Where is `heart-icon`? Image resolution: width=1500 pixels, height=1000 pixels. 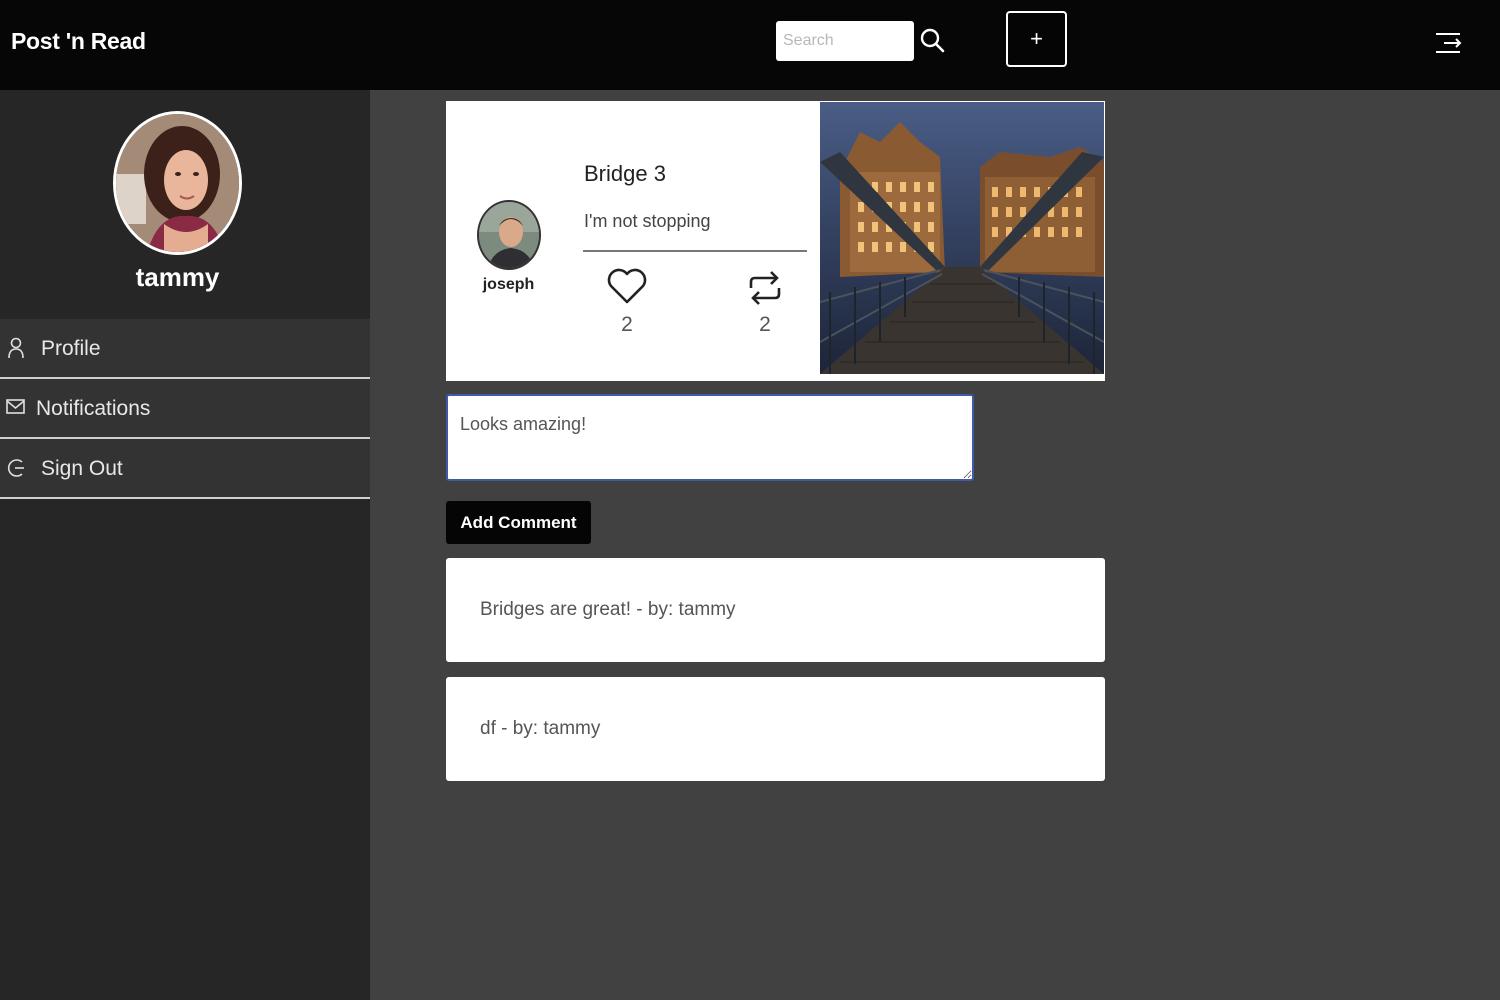 heart-icon is located at coordinates (627, 286).